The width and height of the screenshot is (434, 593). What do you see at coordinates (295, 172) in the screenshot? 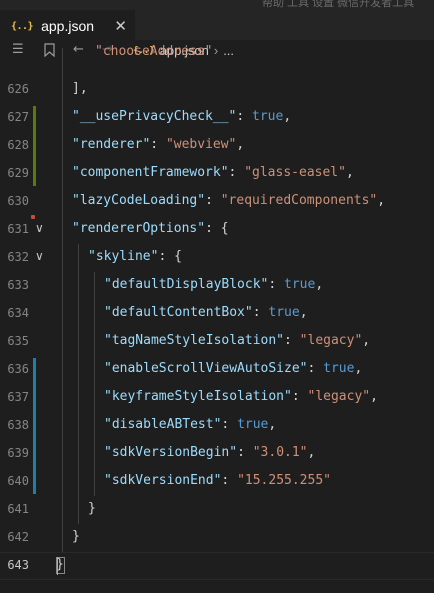
I see `code-token: "glass-easel"` at bounding box center [295, 172].